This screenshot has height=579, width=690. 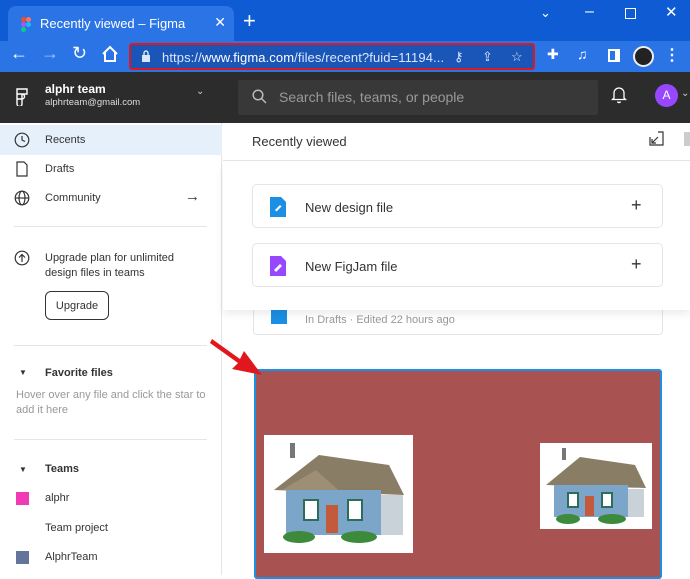 What do you see at coordinates (457, 265) in the screenshot?
I see `new-figjam-file-button: New FigJam file +` at bounding box center [457, 265].